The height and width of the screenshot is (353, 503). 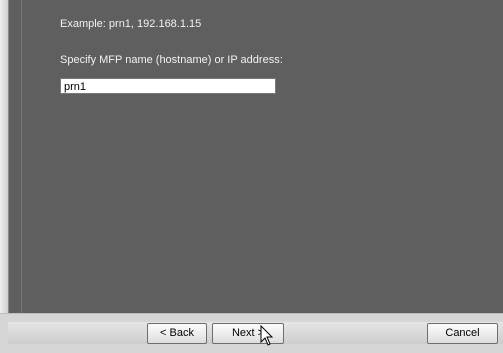 What do you see at coordinates (131, 24) in the screenshot?
I see `example-text: Example: prn1, 192.168.1.15` at bounding box center [131, 24].